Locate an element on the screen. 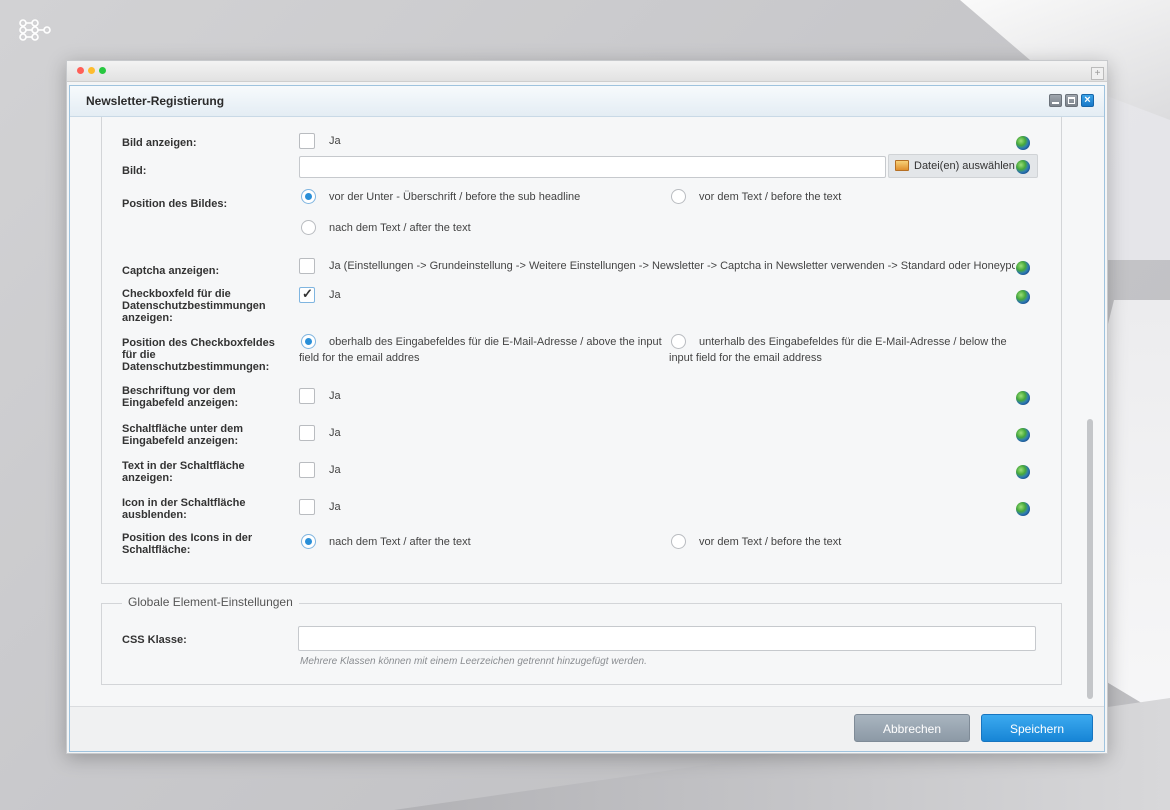  text-schaltflaeche-checkbox is located at coordinates (307, 470).